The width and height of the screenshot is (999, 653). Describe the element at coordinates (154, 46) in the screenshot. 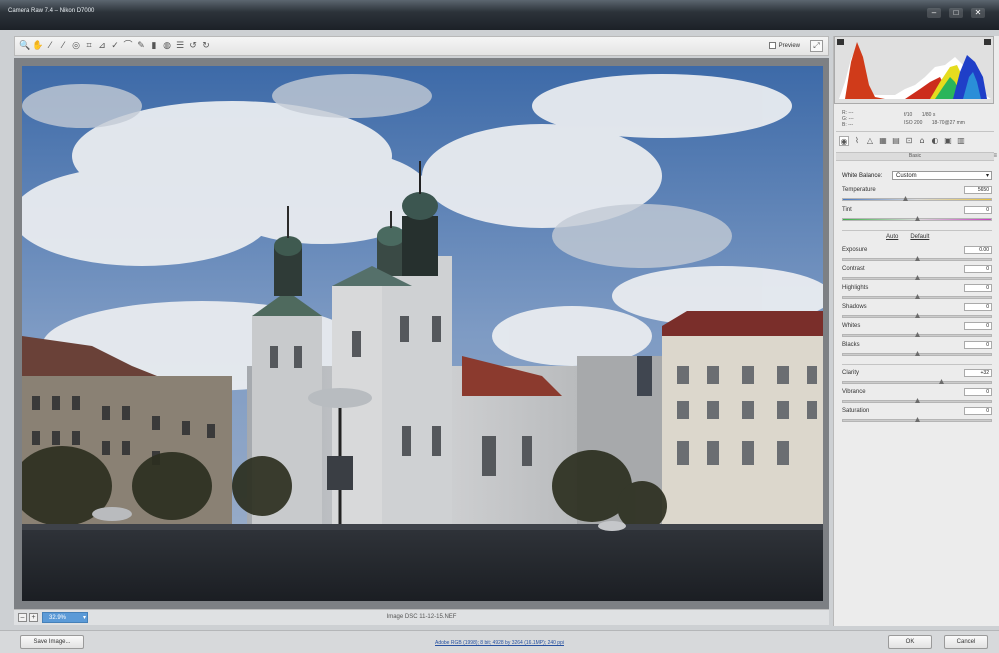

I see `graduated-filter-icon: ▮` at that location.